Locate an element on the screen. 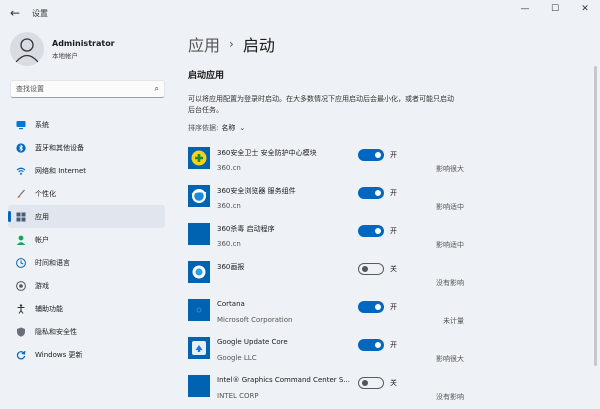  profile-name: Administrator is located at coordinates (83, 43).